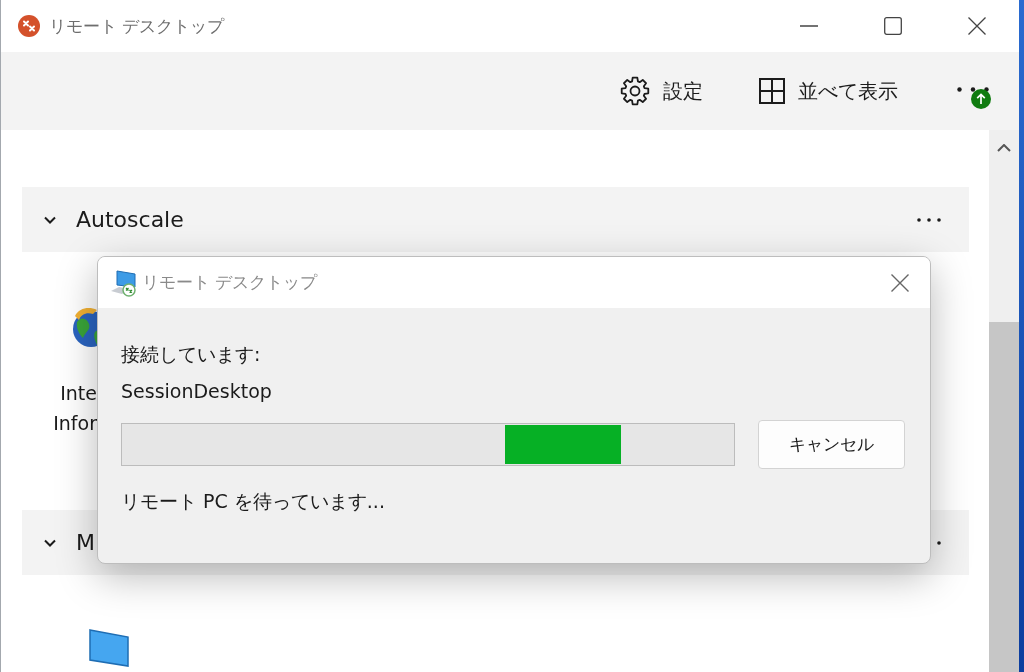 This screenshot has width=1024, height=672. What do you see at coordinates (78, 393) in the screenshot?
I see `tile-label: Inte` at bounding box center [78, 393].